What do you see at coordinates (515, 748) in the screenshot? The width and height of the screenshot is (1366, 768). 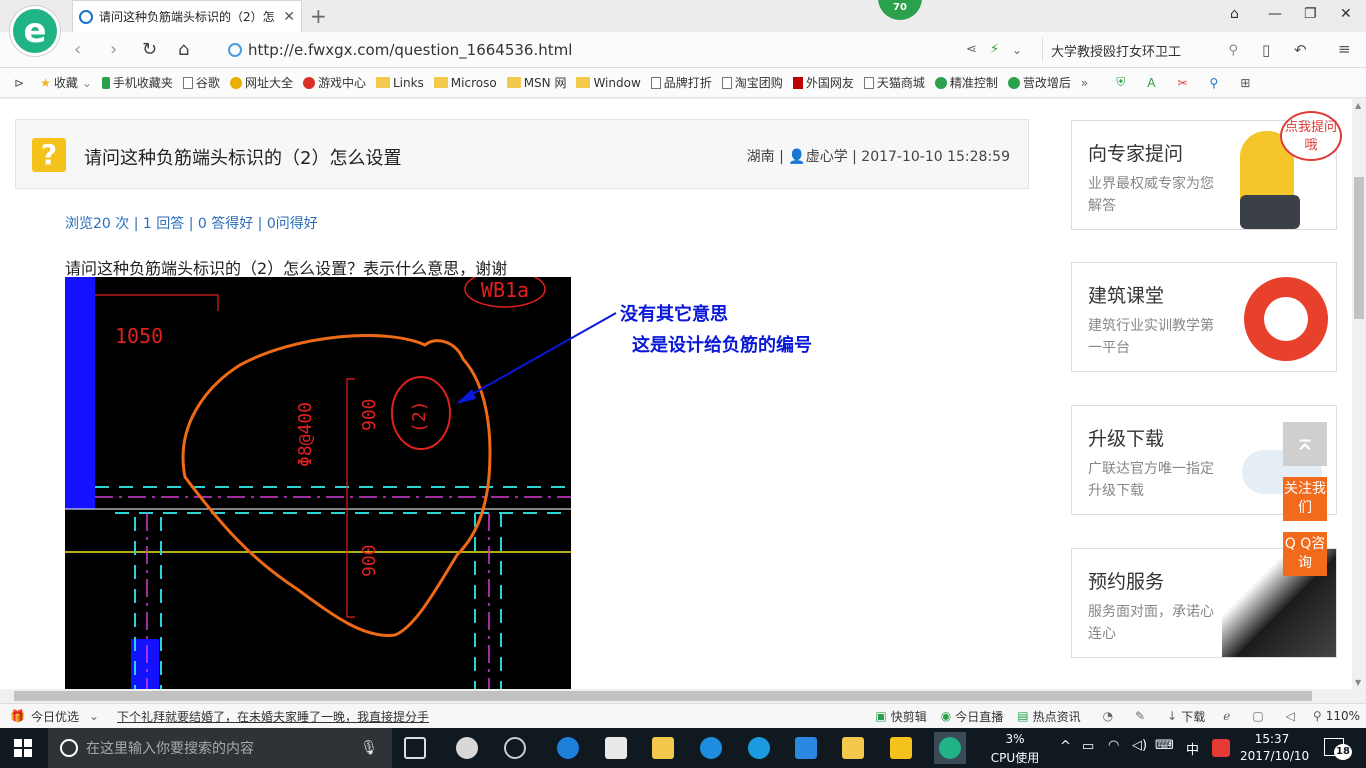 I see `app-spiral-icon` at bounding box center [515, 748].